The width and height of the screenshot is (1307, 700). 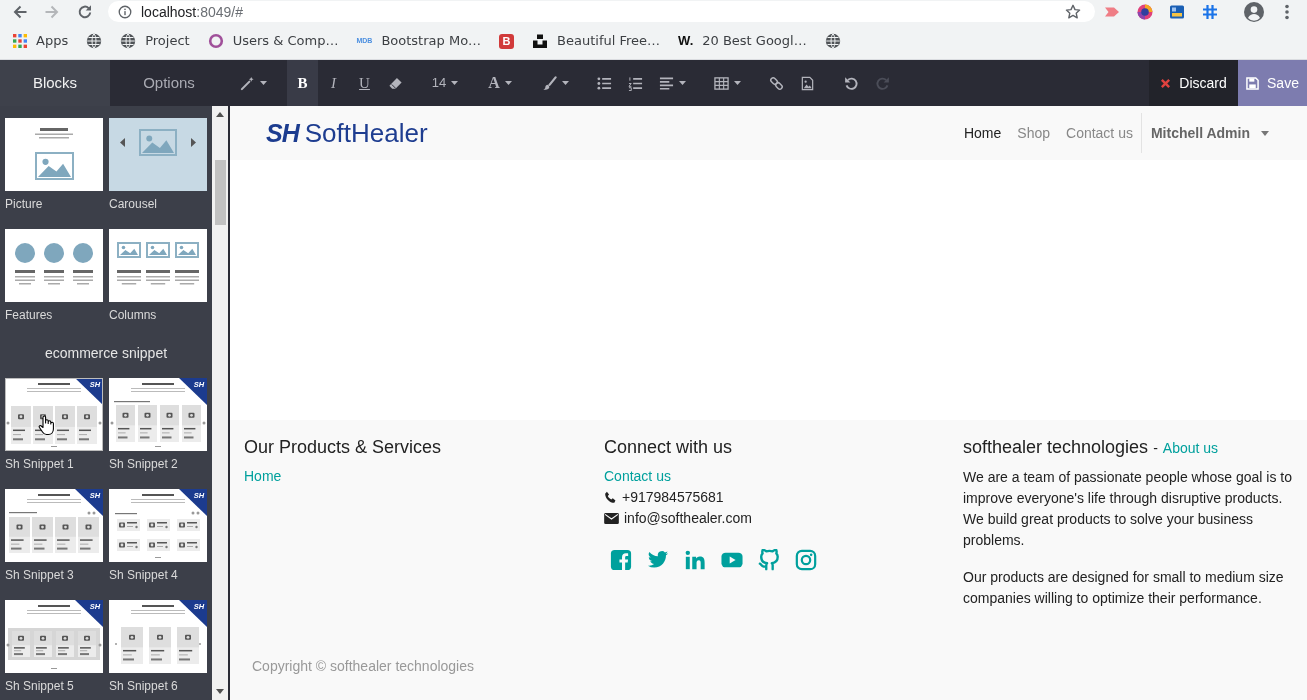 I want to click on footer-heading: softhealer technologies, so click(x=1056, y=447).